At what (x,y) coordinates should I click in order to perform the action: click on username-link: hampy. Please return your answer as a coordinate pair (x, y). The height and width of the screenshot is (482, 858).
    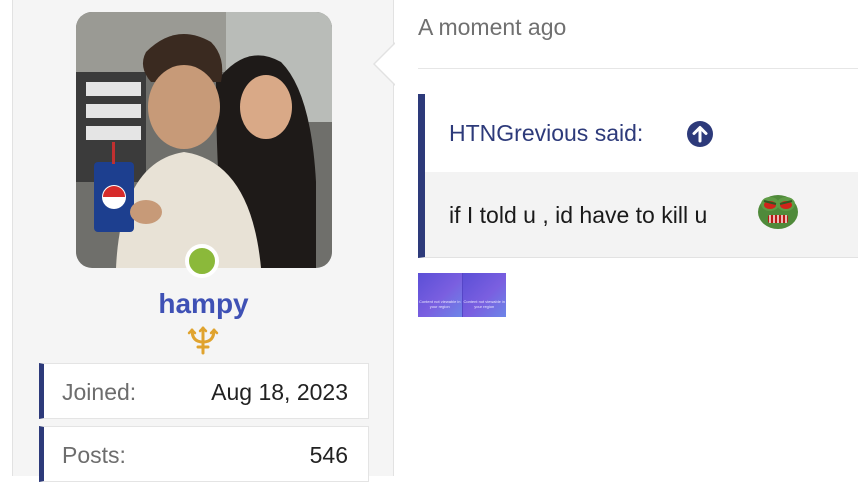
    Looking at the image, I should click on (203, 304).